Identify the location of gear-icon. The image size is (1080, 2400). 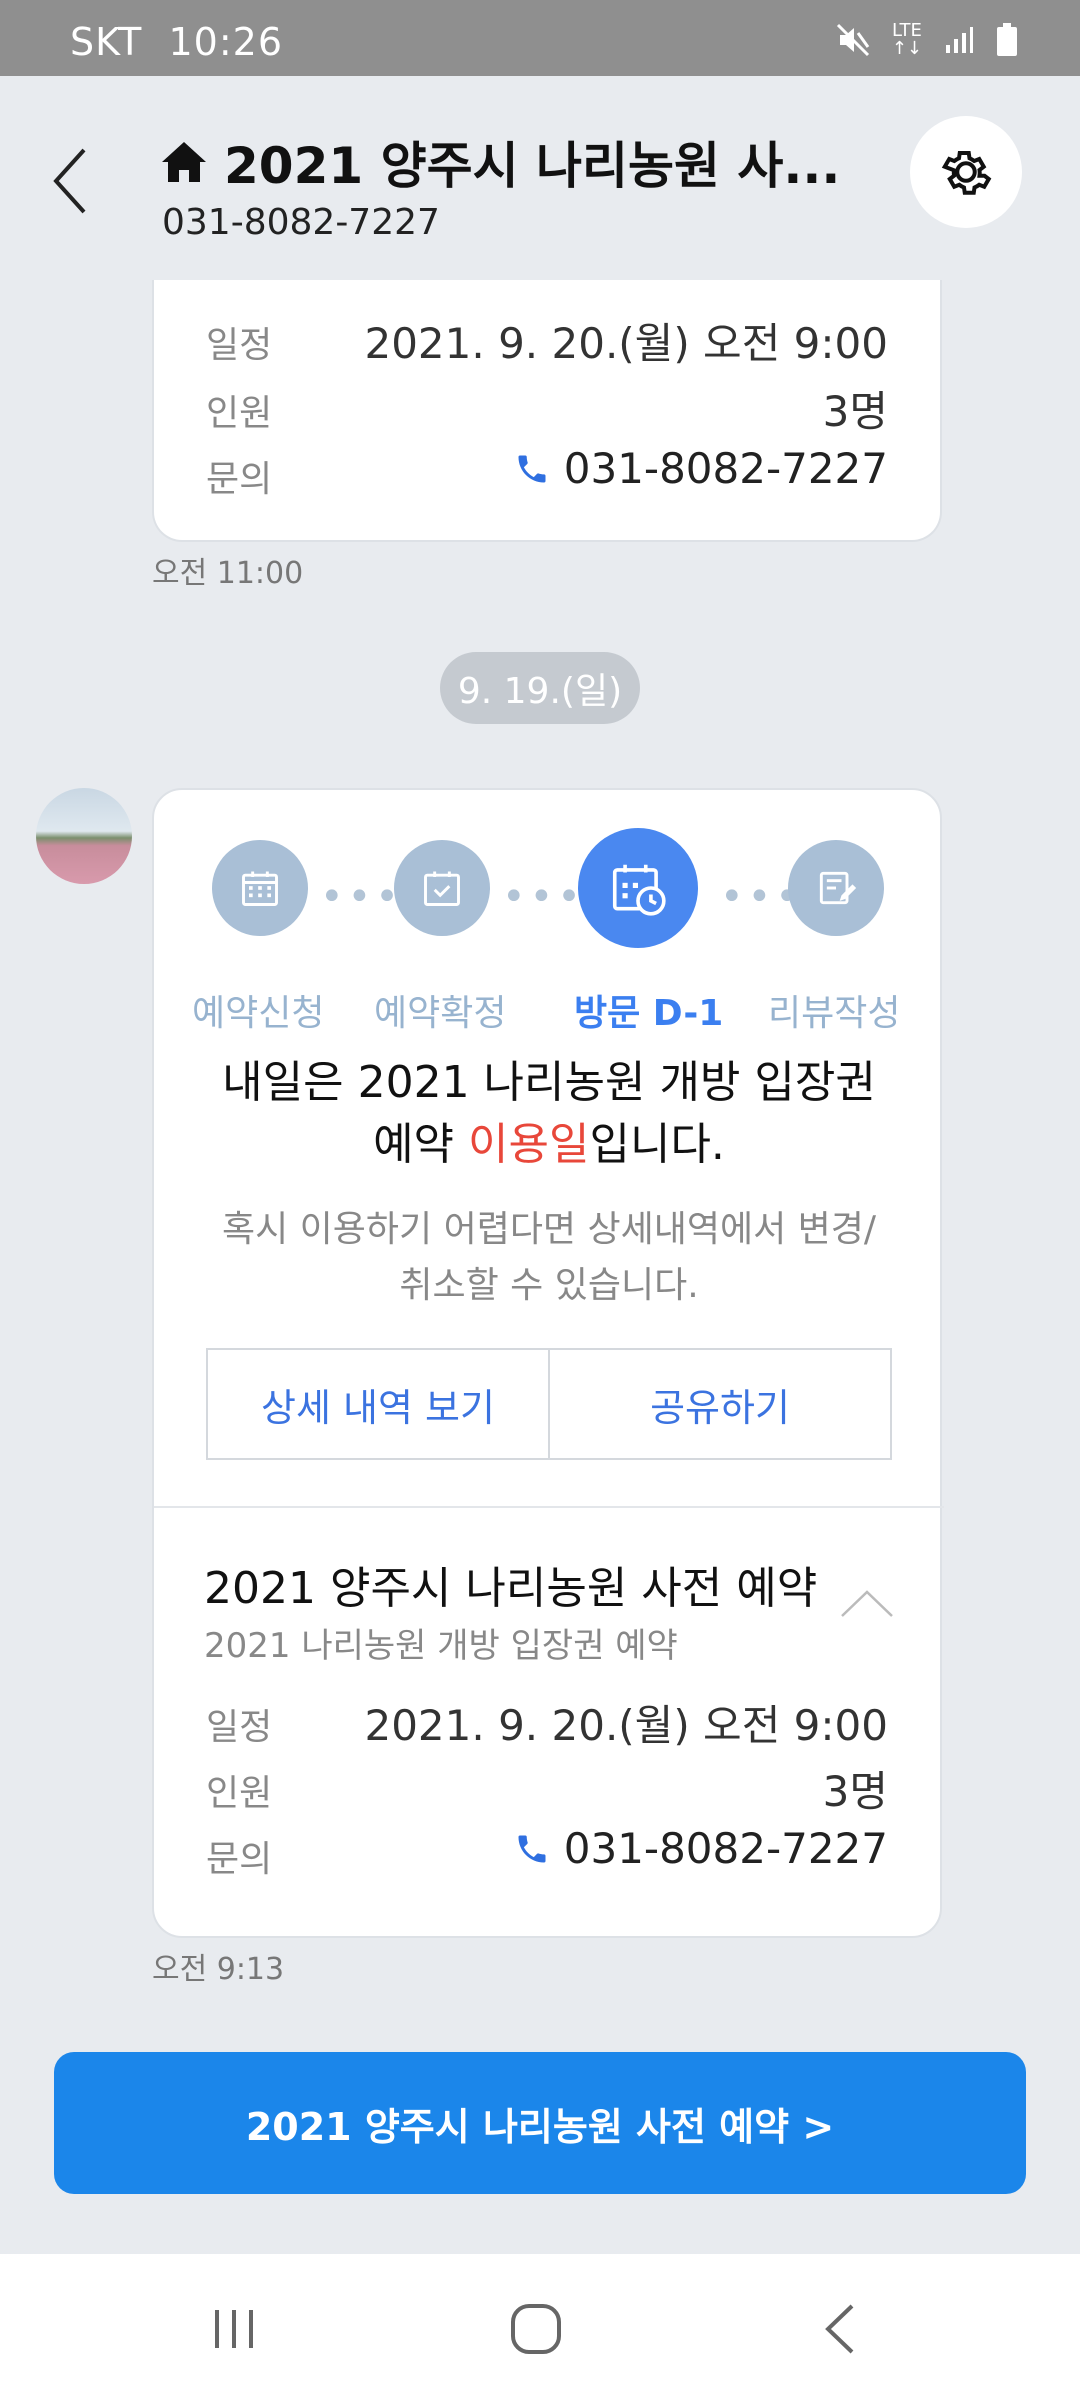
(966, 173).